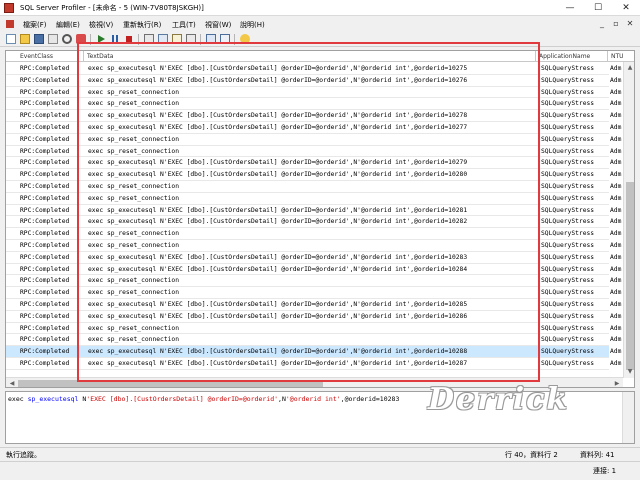 This screenshot has width=640, height=480. I want to click on scroll-thumb, so click(630, 276).